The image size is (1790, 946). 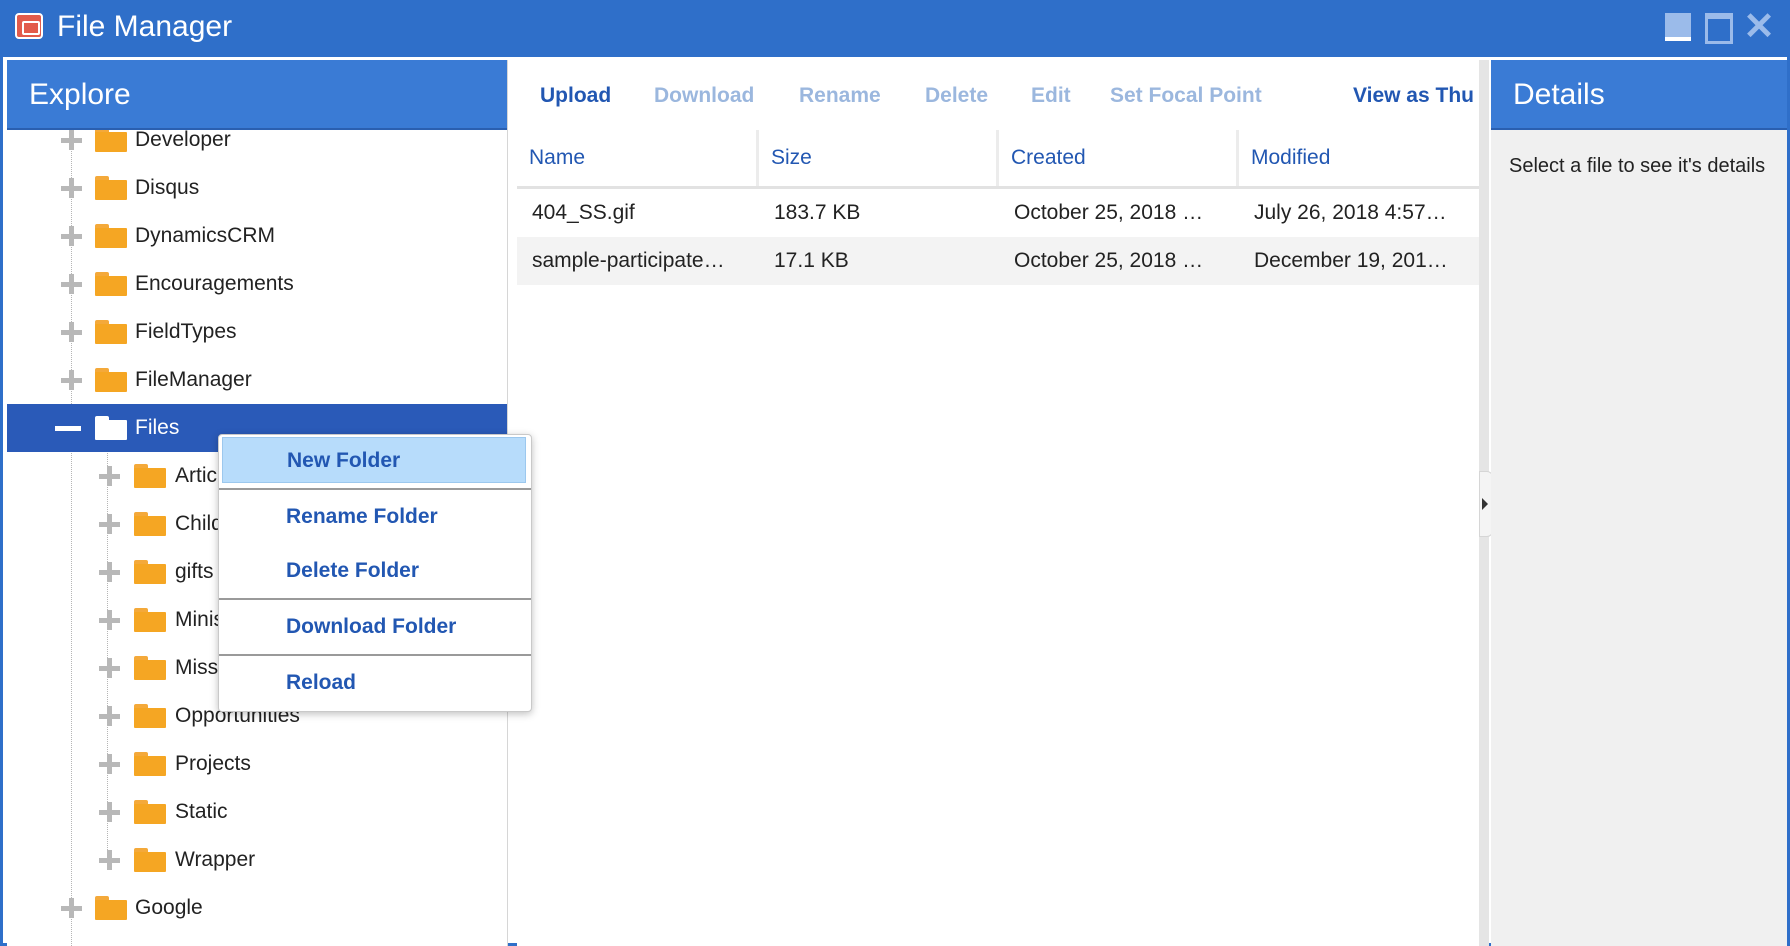 What do you see at coordinates (895, 30) in the screenshot?
I see `title-bar: File Manager ✕` at bounding box center [895, 30].